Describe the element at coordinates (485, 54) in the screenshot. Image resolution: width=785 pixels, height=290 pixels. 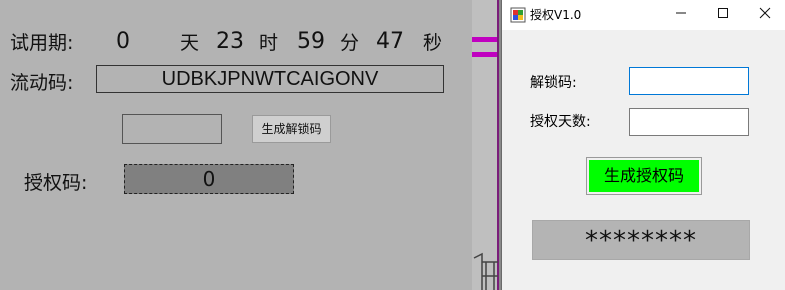
I see `magenta-line-bottom` at that location.